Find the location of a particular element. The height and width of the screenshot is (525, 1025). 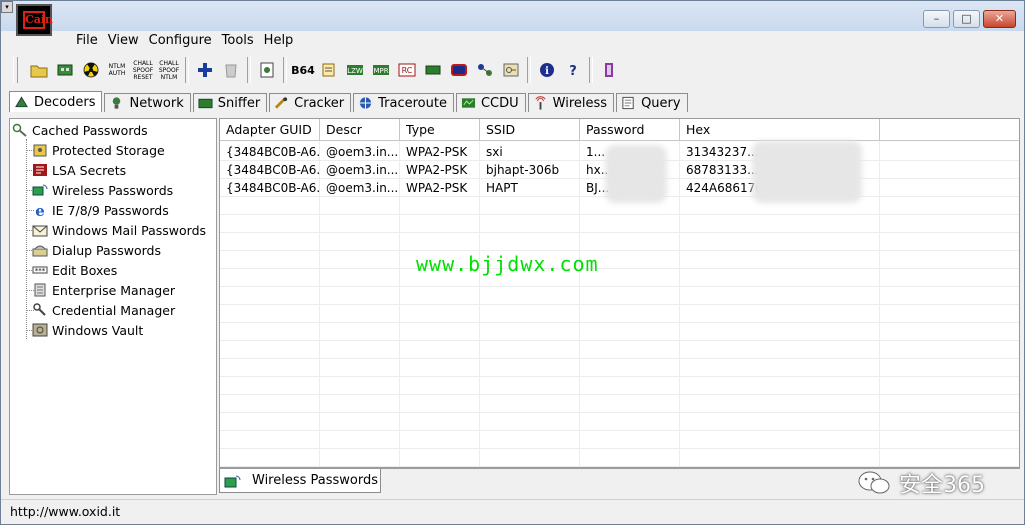

status-url: http://www.oxid.it is located at coordinates (65, 511).